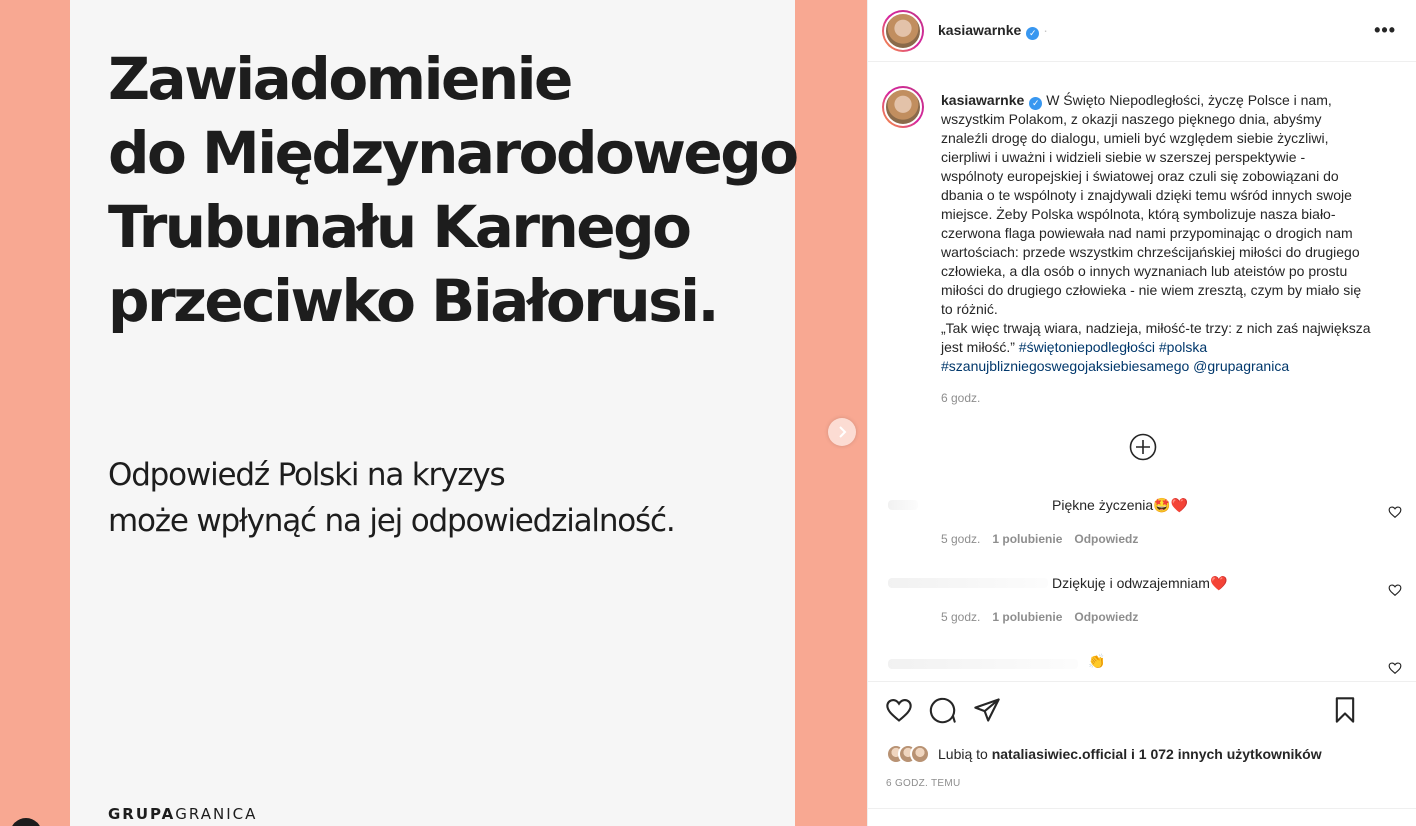 The width and height of the screenshot is (1416, 826). Describe the element at coordinates (920, 754) in the screenshot. I see `liker-avatar` at that location.